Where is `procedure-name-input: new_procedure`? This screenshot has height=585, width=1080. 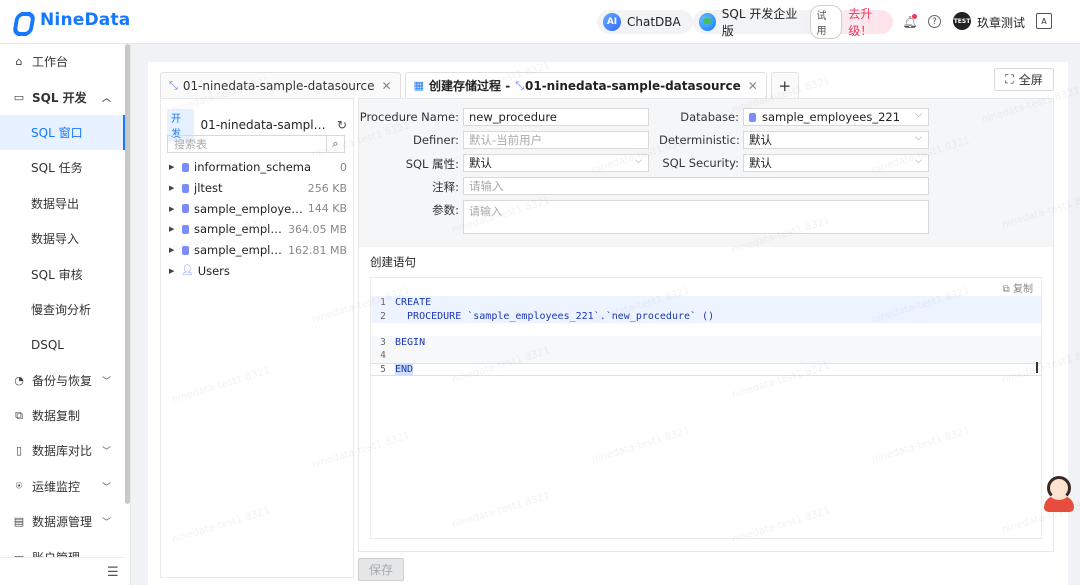 procedure-name-input: new_procedure is located at coordinates (556, 117).